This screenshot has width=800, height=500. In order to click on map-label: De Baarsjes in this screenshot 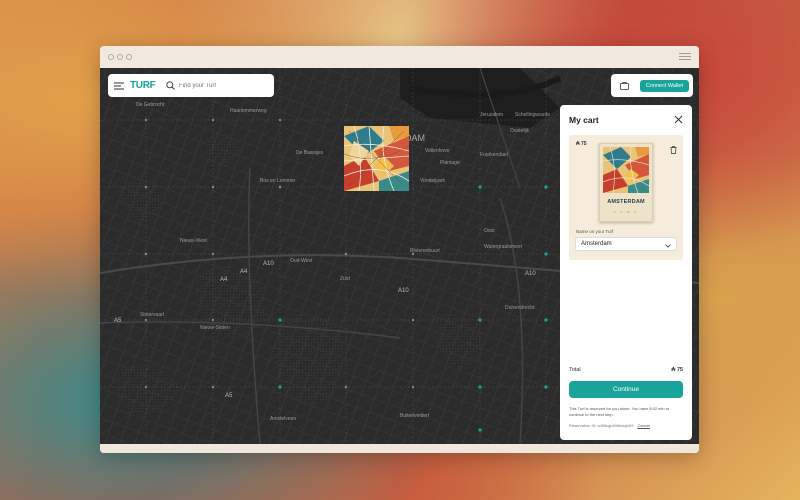, I will do `click(310, 153)`.